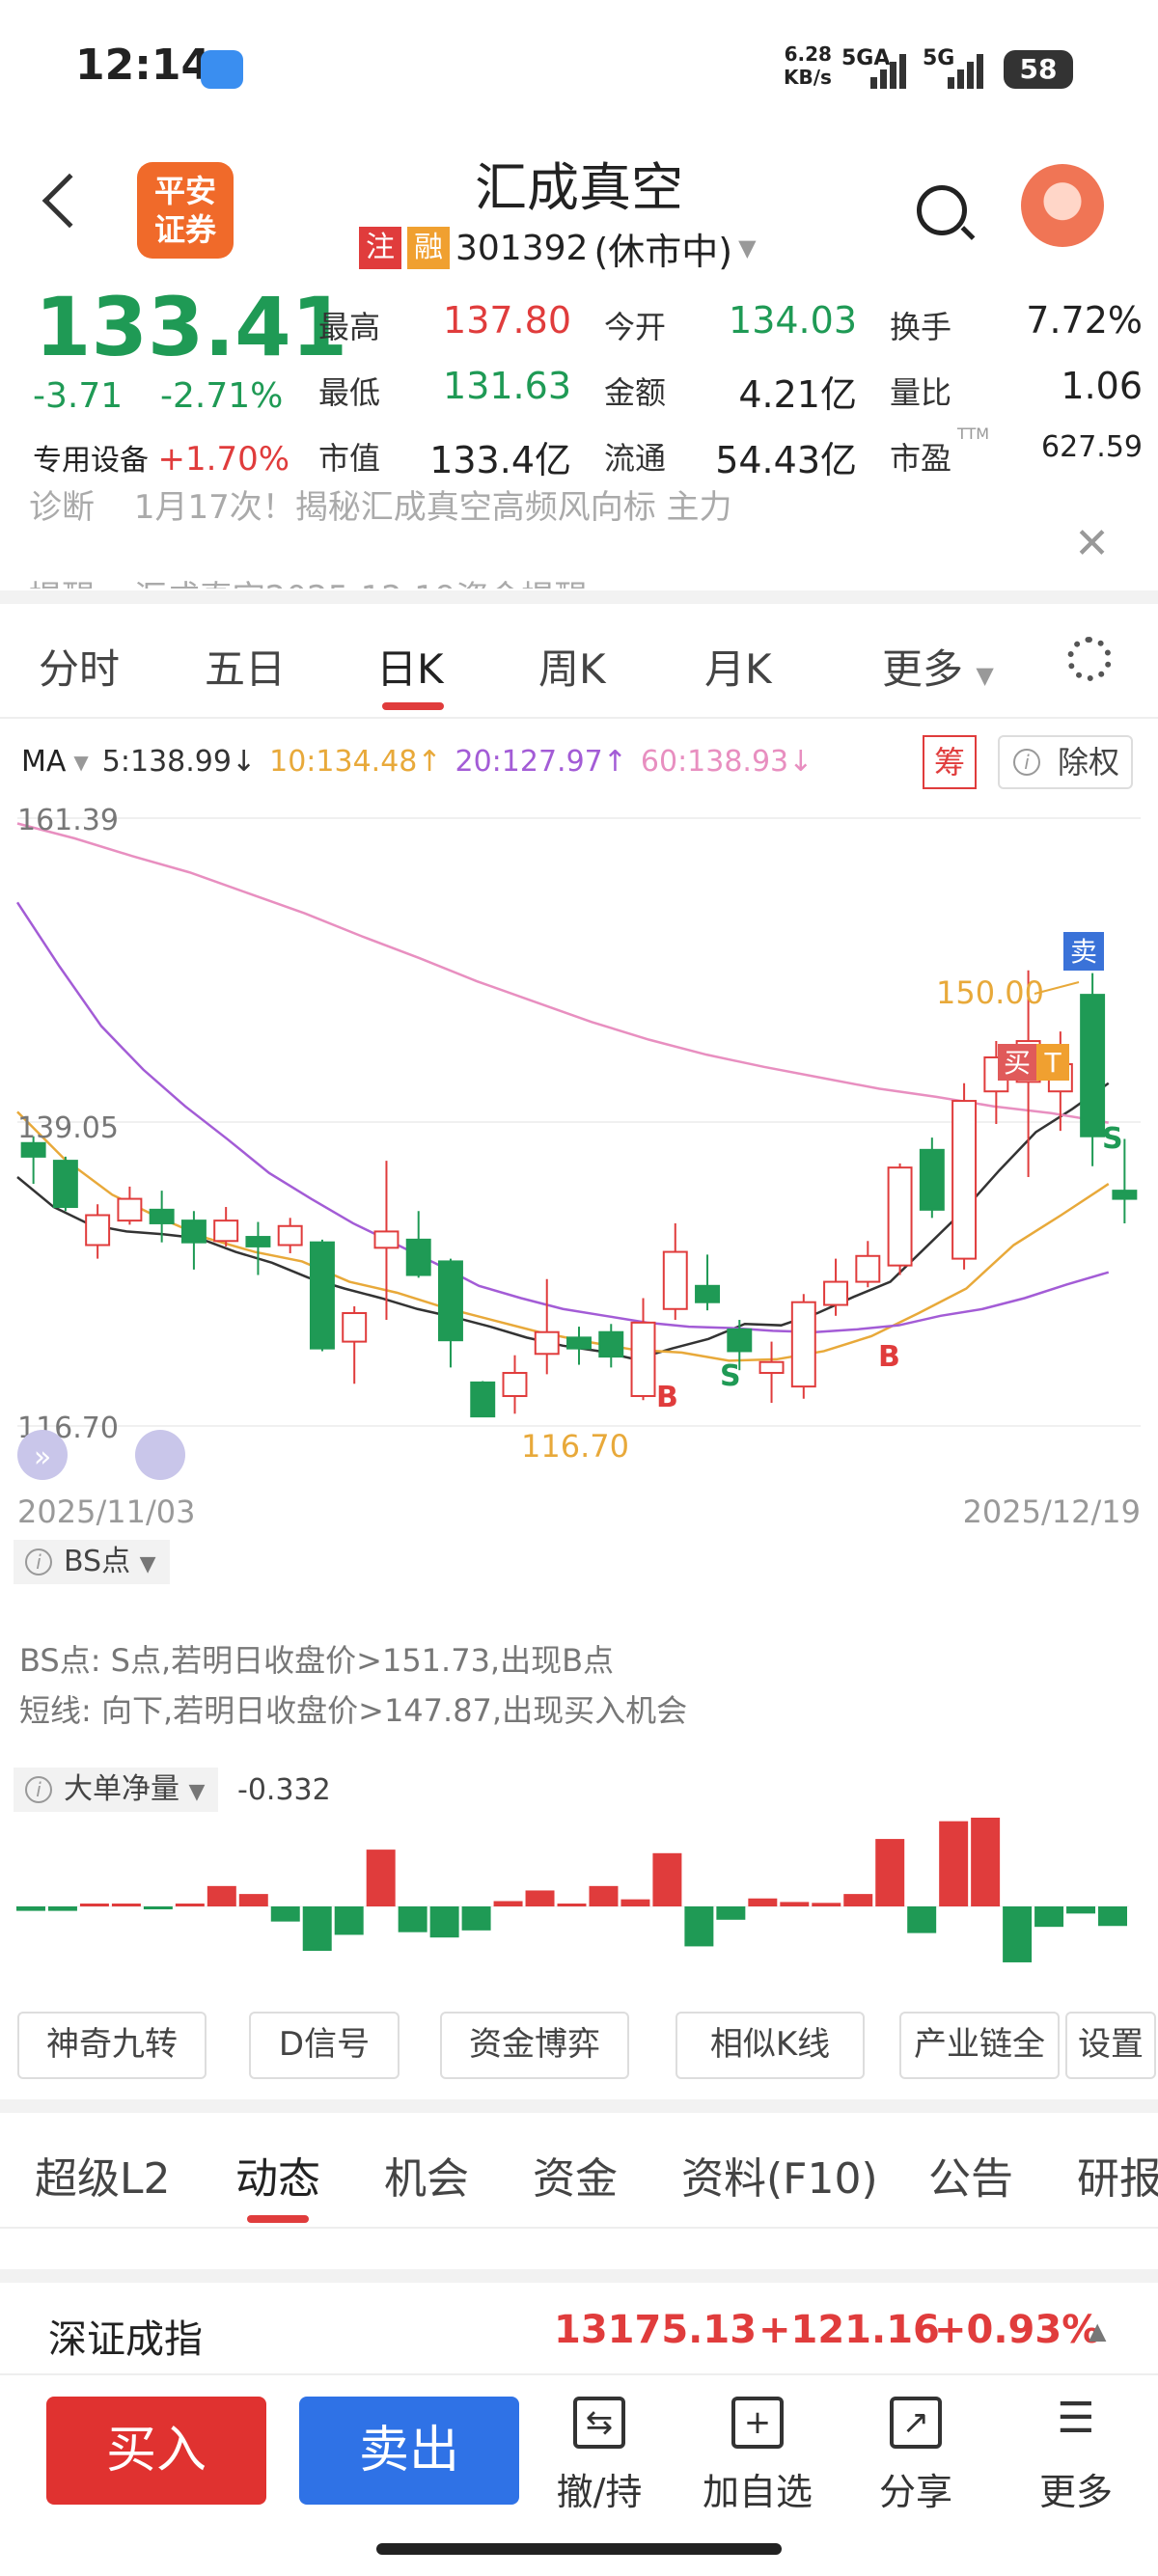 The width and height of the screenshot is (1158, 2576). I want to click on back-icon, so click(69, 201).